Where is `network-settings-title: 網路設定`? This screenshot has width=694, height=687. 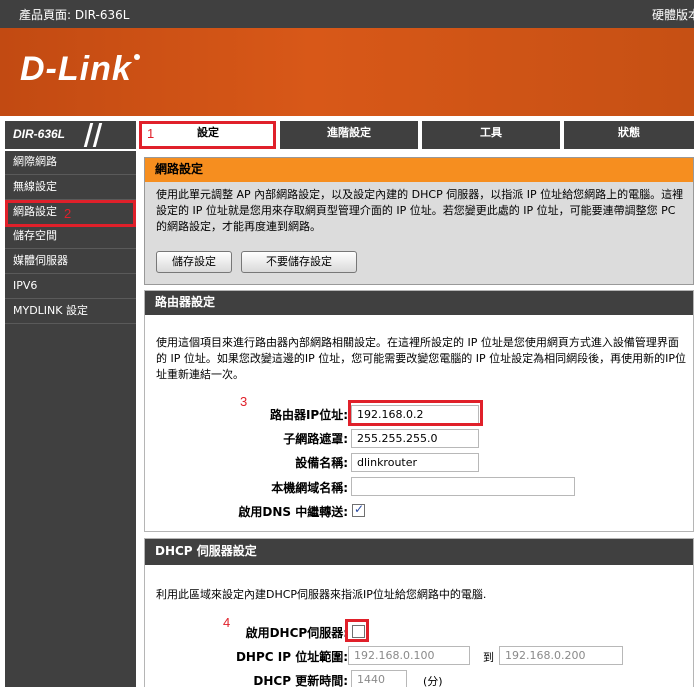
network-settings-title: 網路設定 is located at coordinates (419, 170).